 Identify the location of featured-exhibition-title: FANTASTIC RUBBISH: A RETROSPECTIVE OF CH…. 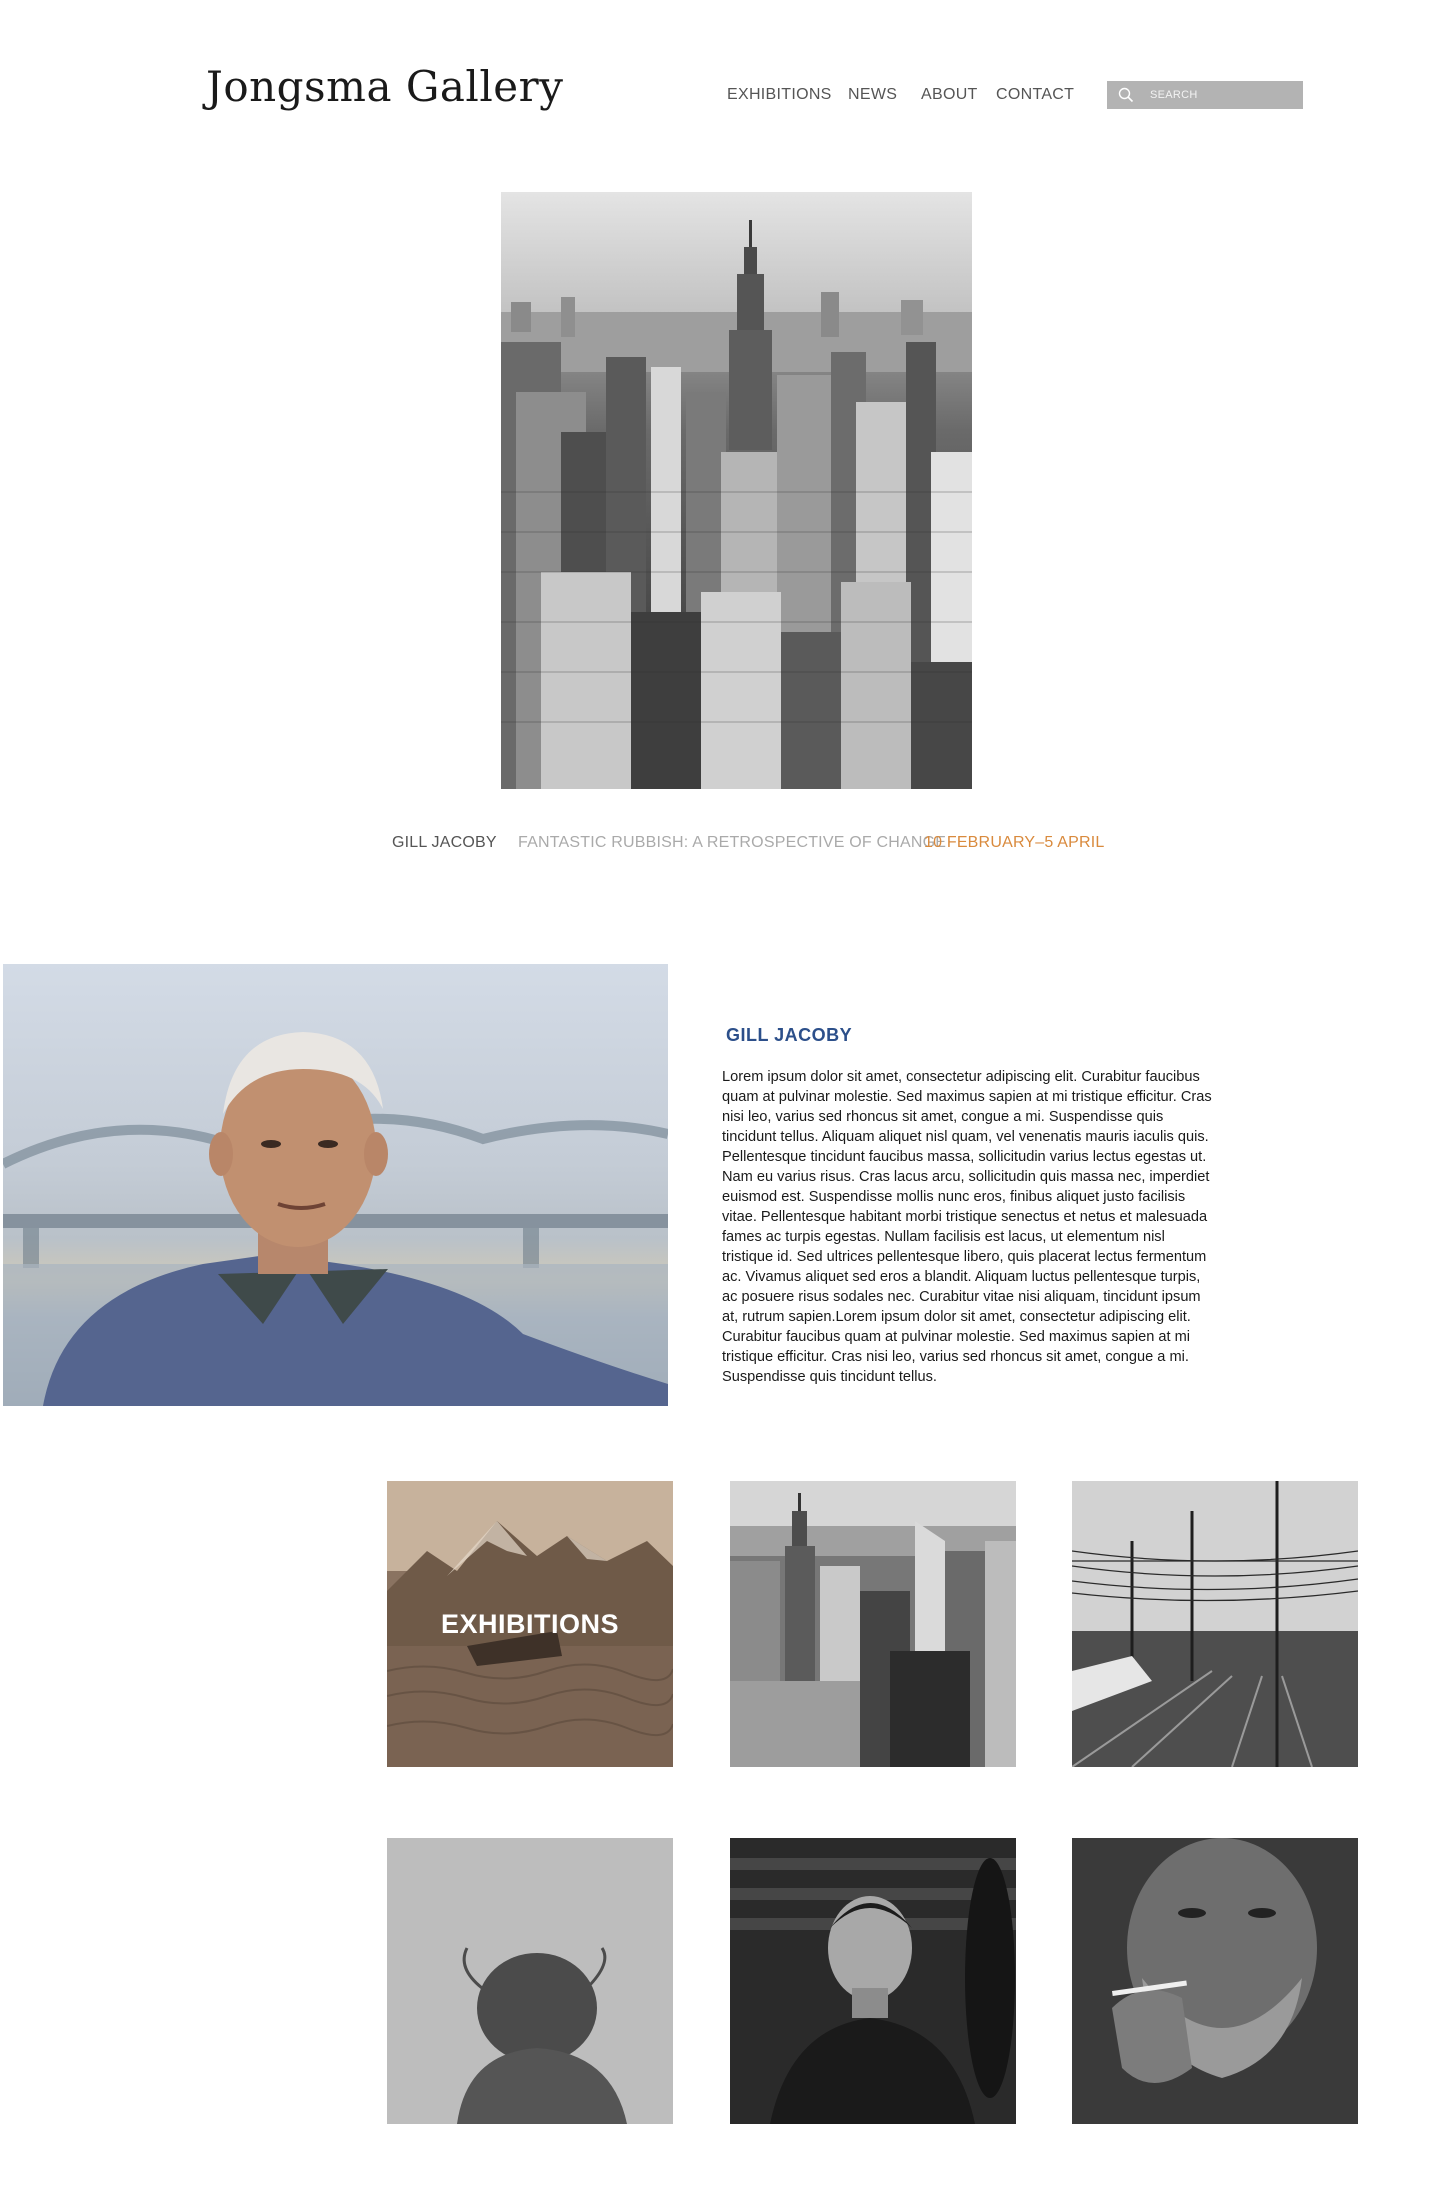
(732, 843).